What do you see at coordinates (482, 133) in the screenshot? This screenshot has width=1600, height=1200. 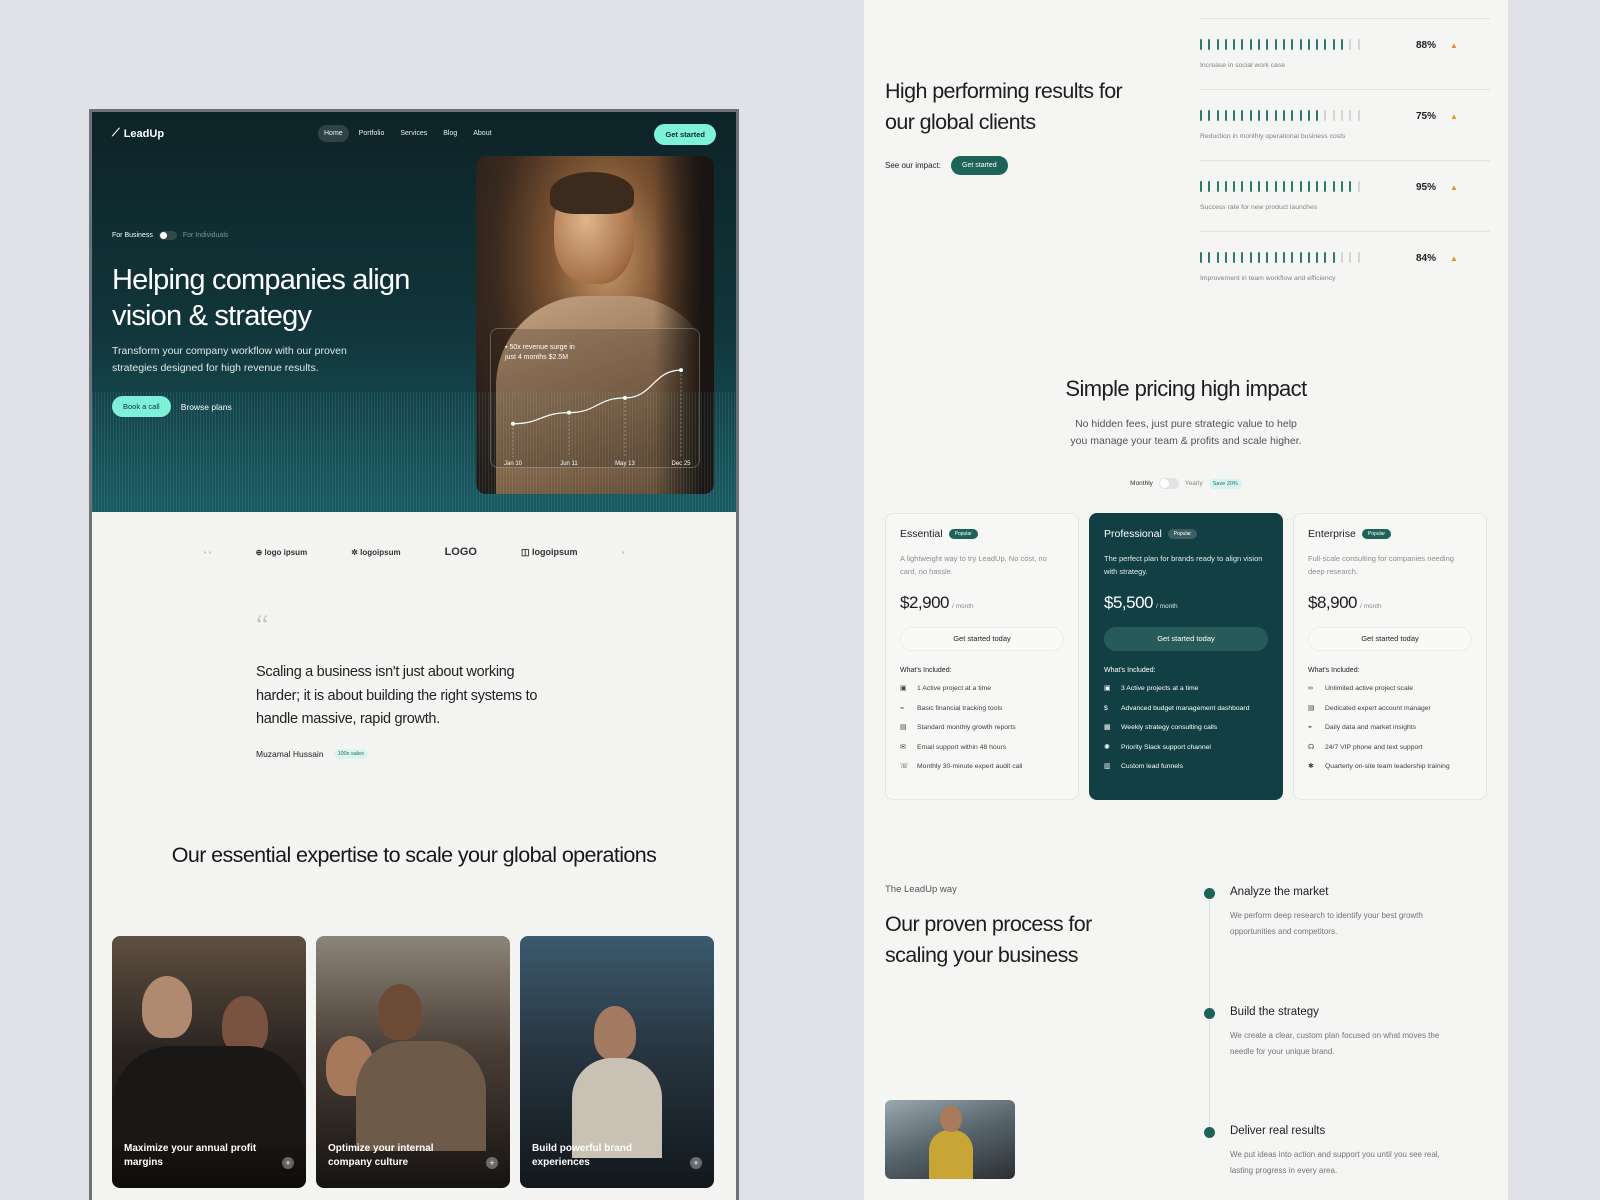 I see `nav-about: About` at bounding box center [482, 133].